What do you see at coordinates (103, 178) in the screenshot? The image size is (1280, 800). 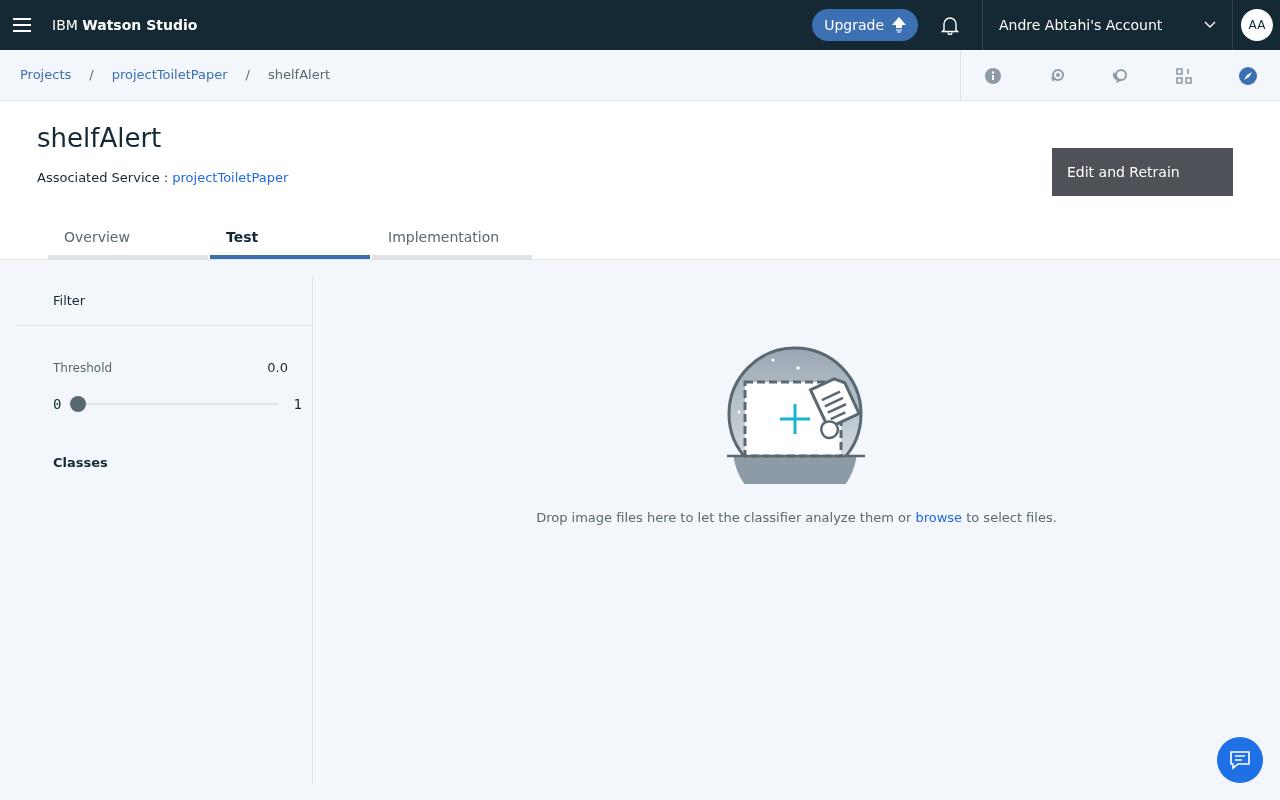 I see `service-label: Associated Service :` at bounding box center [103, 178].